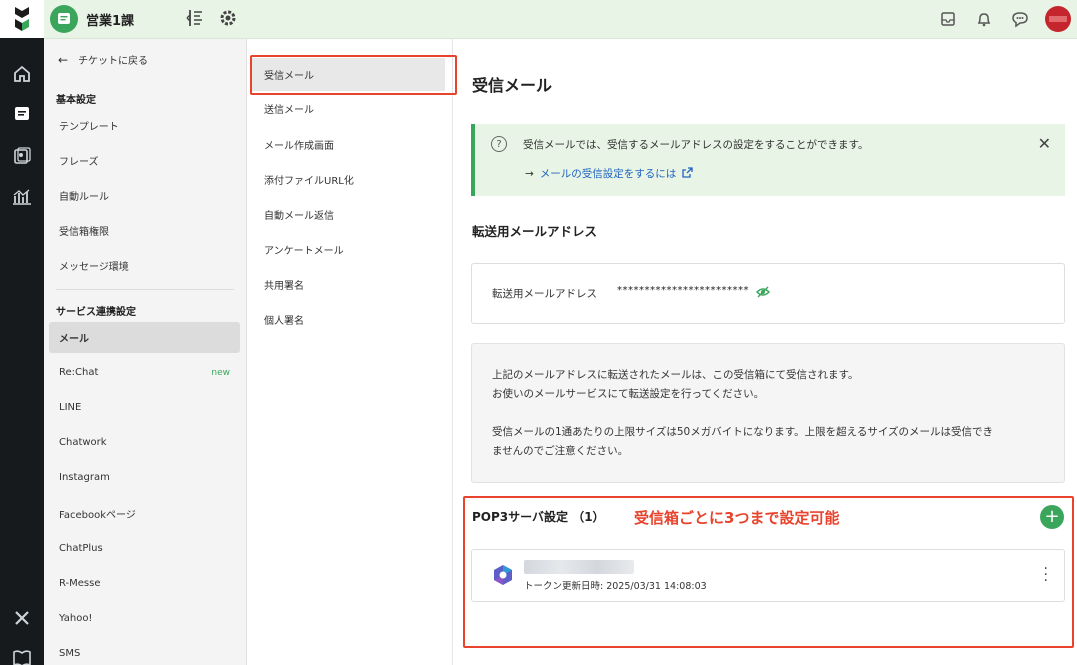 The height and width of the screenshot is (665, 1077). What do you see at coordinates (64, 19) in the screenshot?
I see `team-icon` at bounding box center [64, 19].